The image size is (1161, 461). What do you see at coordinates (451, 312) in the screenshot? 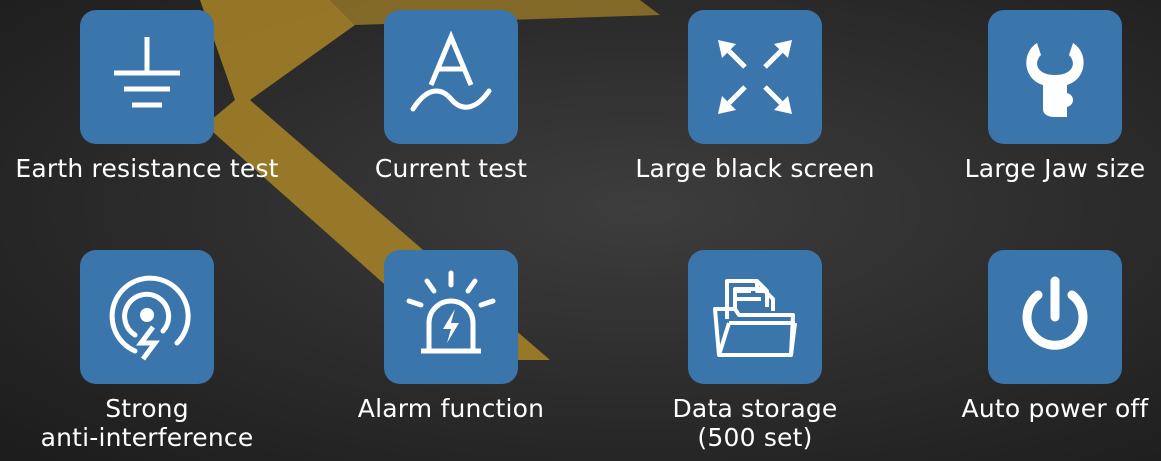
I see `alarm-beacon-icon` at bounding box center [451, 312].